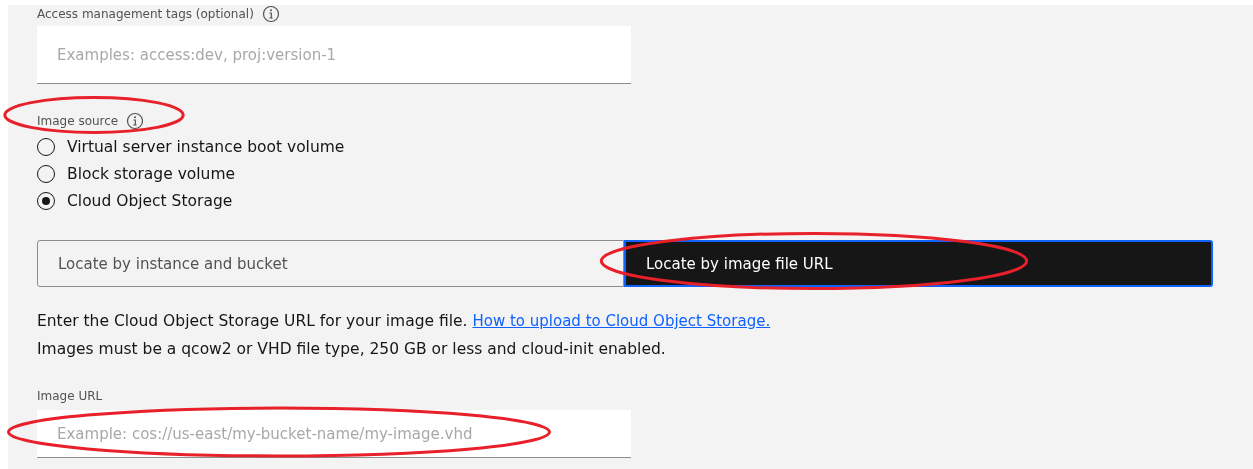 The height and width of the screenshot is (469, 1253). What do you see at coordinates (334, 434) in the screenshot?
I see `input-field: Example: cos://us-east/my-bucket-name/my-image.vhd` at bounding box center [334, 434].